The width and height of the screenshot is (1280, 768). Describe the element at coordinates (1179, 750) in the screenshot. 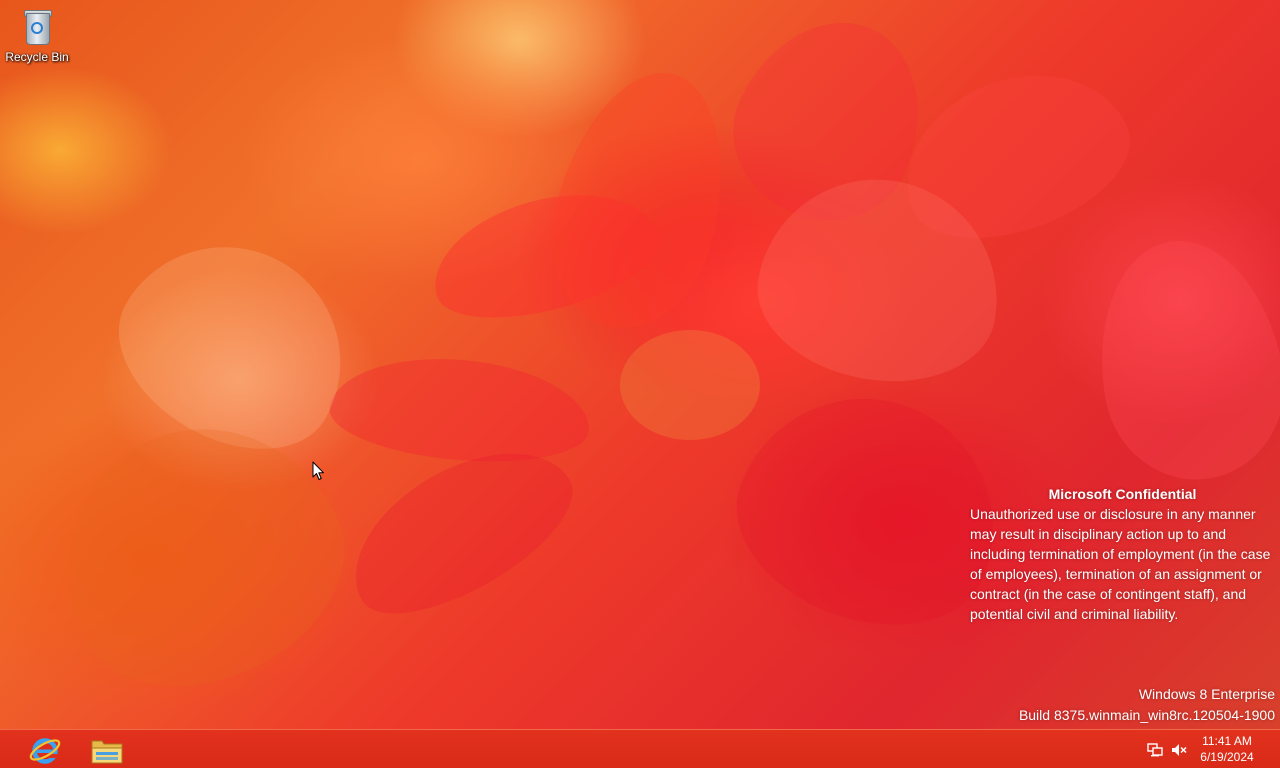

I see `volume-muted-icon` at that location.